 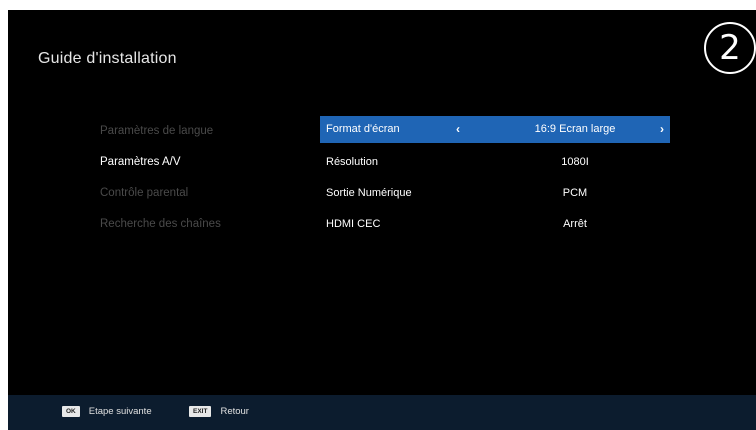 What do you see at coordinates (662, 129) in the screenshot?
I see `chevron-right-icon: ›` at bounding box center [662, 129].